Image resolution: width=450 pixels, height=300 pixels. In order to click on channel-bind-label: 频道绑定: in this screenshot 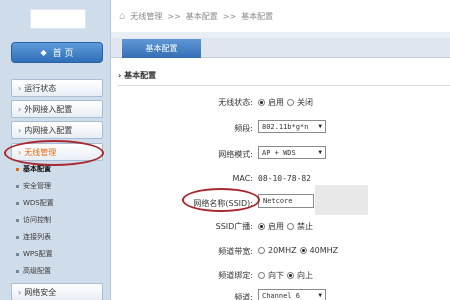, I will do `click(235, 275)`.